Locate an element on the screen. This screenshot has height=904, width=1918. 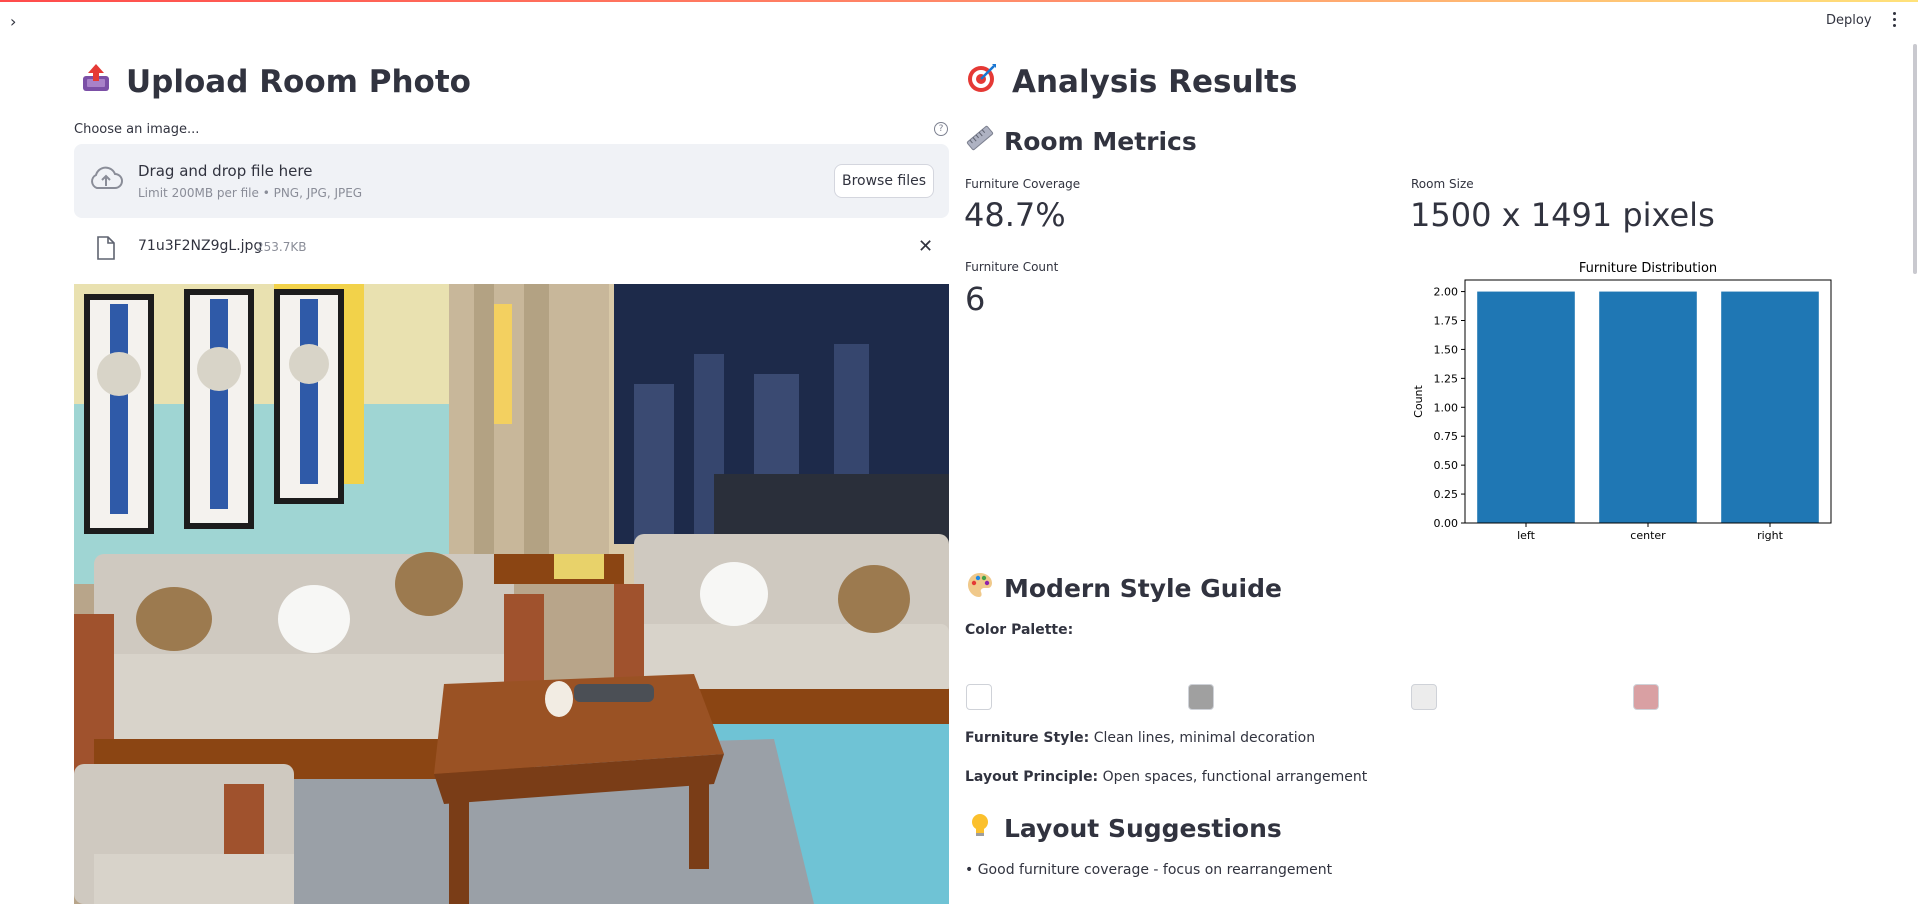
x-tick-label: center is located at coordinates (1648, 535).